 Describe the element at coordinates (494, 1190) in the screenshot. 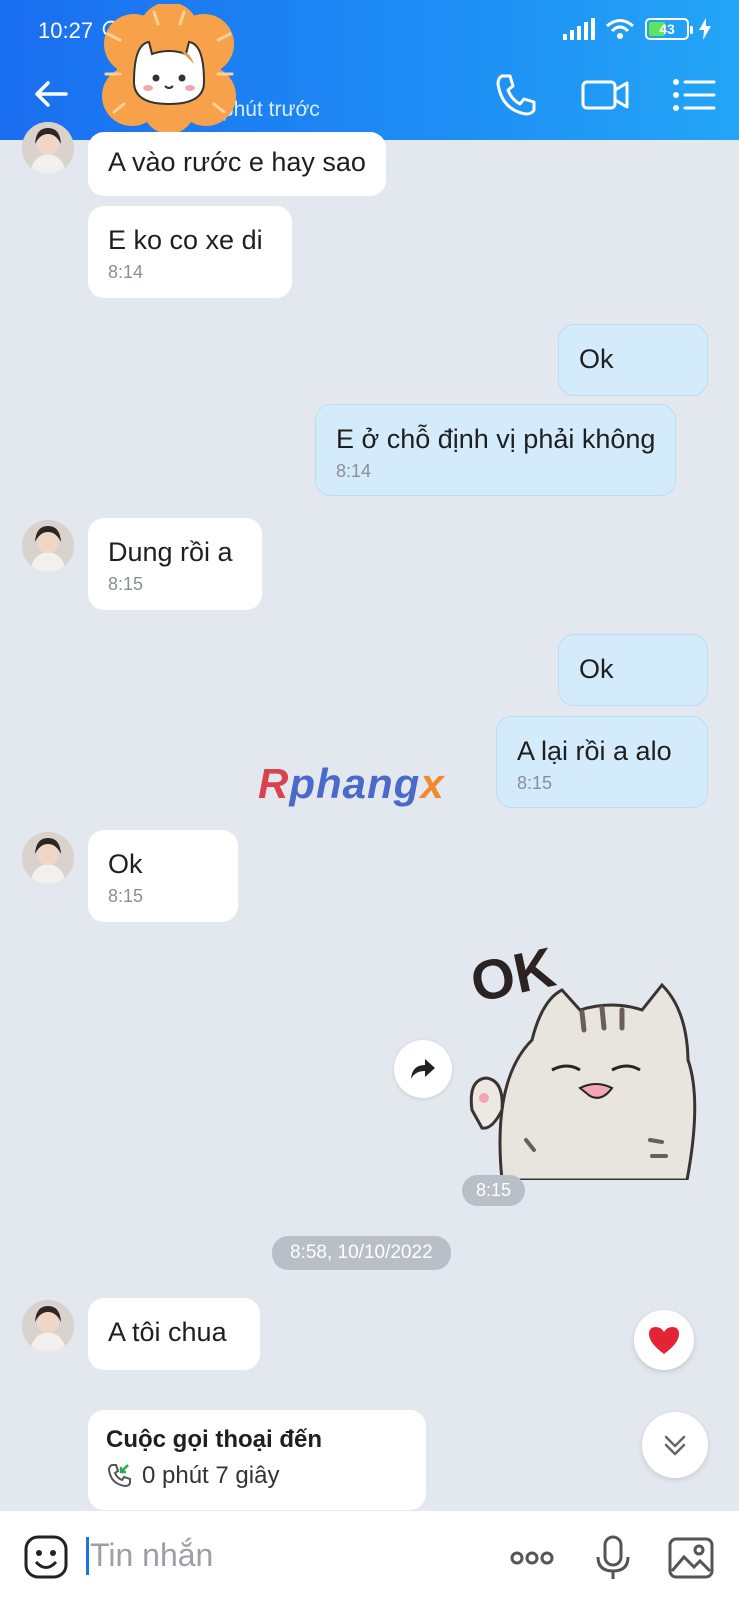

I see `sticker-time: 8:15` at that location.